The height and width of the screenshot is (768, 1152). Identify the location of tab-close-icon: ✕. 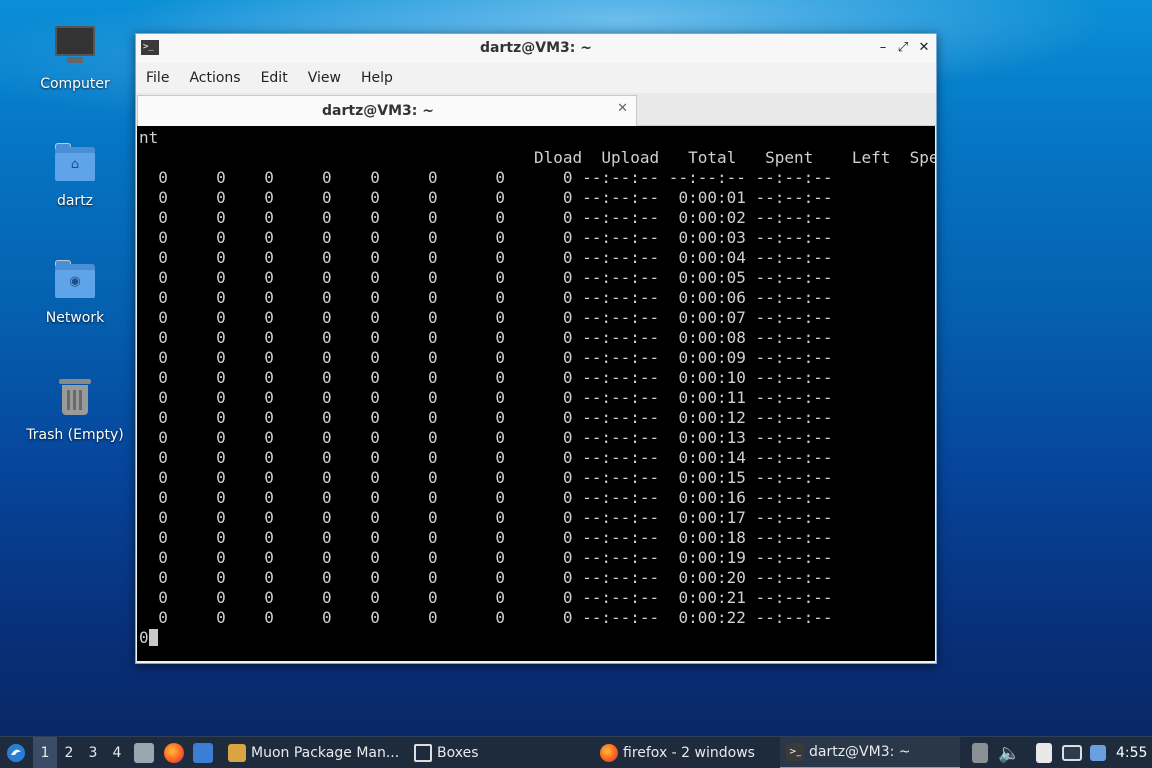
(622, 108).